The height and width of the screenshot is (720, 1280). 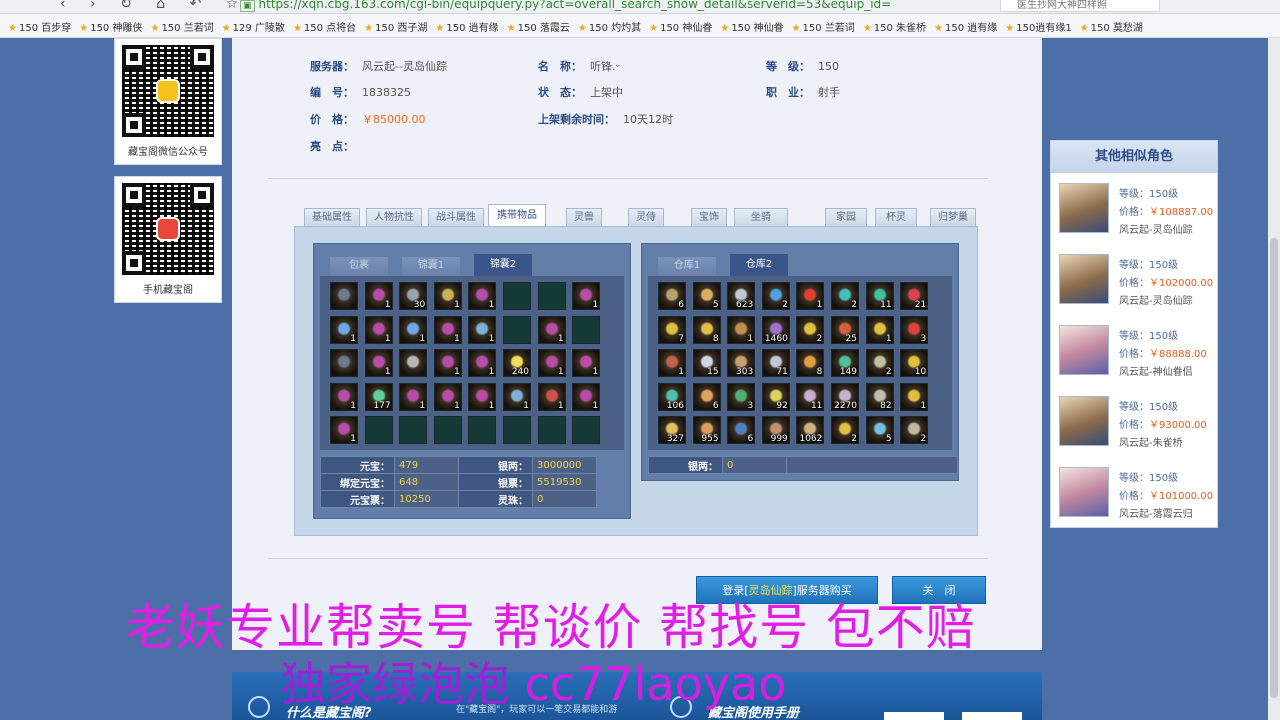 I want to click on bookmark-item: ★ 150 朱雀桥, so click(x=894, y=26).